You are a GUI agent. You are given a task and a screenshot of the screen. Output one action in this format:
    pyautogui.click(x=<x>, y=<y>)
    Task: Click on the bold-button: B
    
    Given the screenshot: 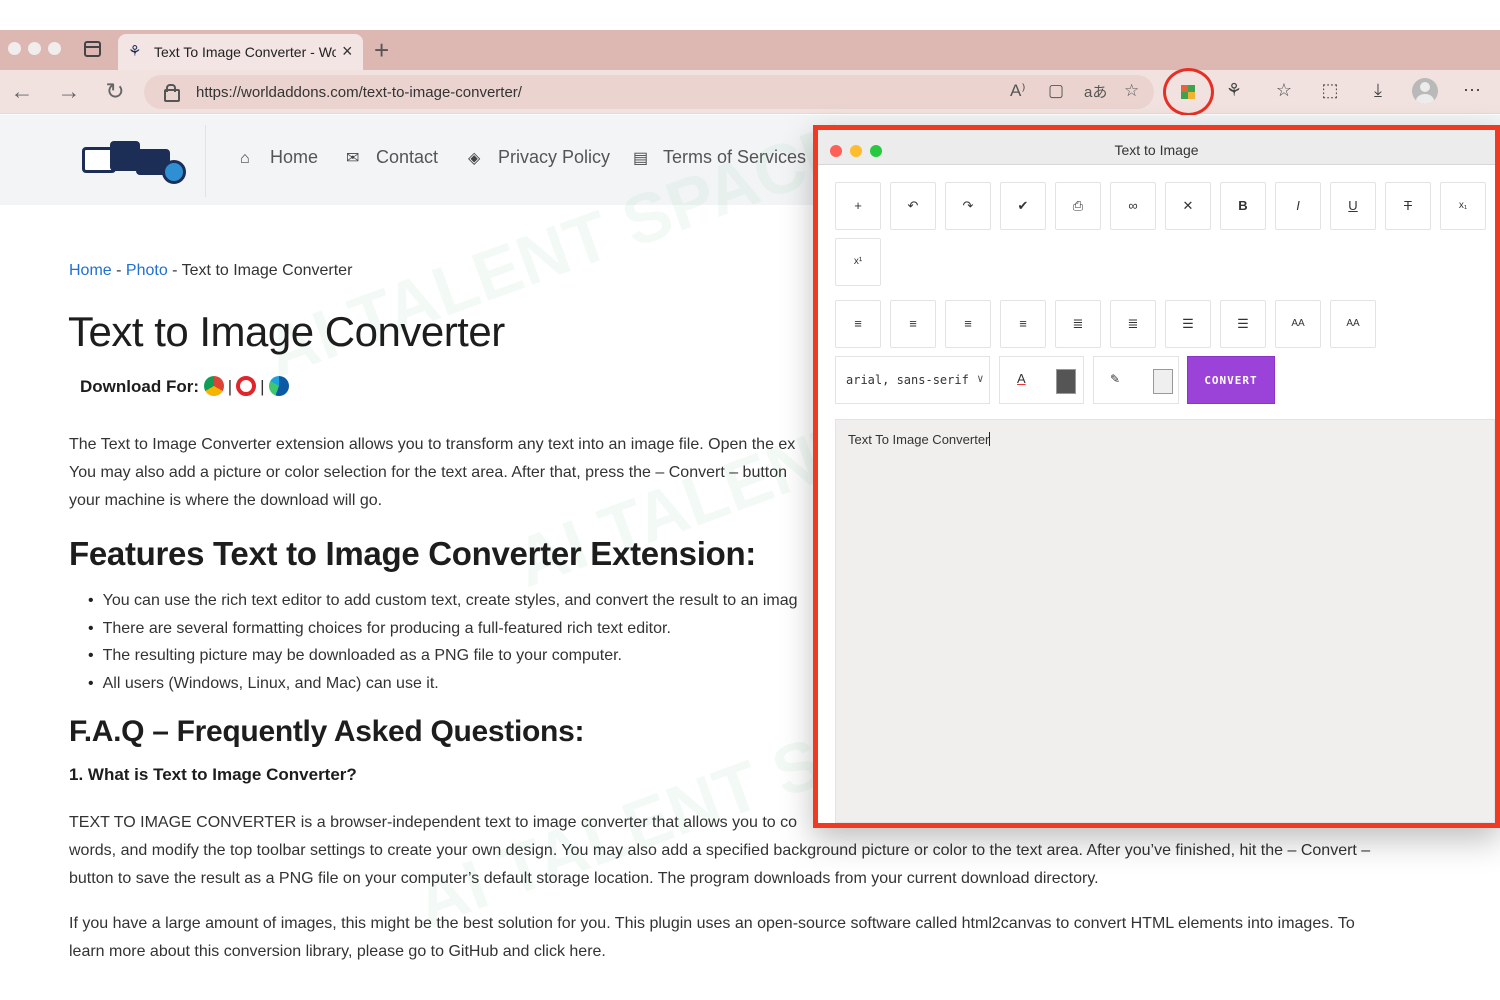 What is the action you would take?
    pyautogui.click(x=1243, y=206)
    